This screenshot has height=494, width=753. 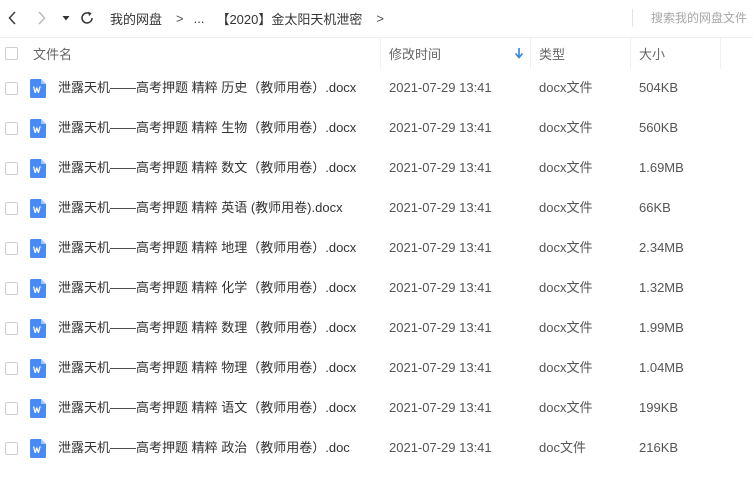 What do you see at coordinates (652, 53) in the screenshot?
I see `column-header-size: 大小` at bounding box center [652, 53].